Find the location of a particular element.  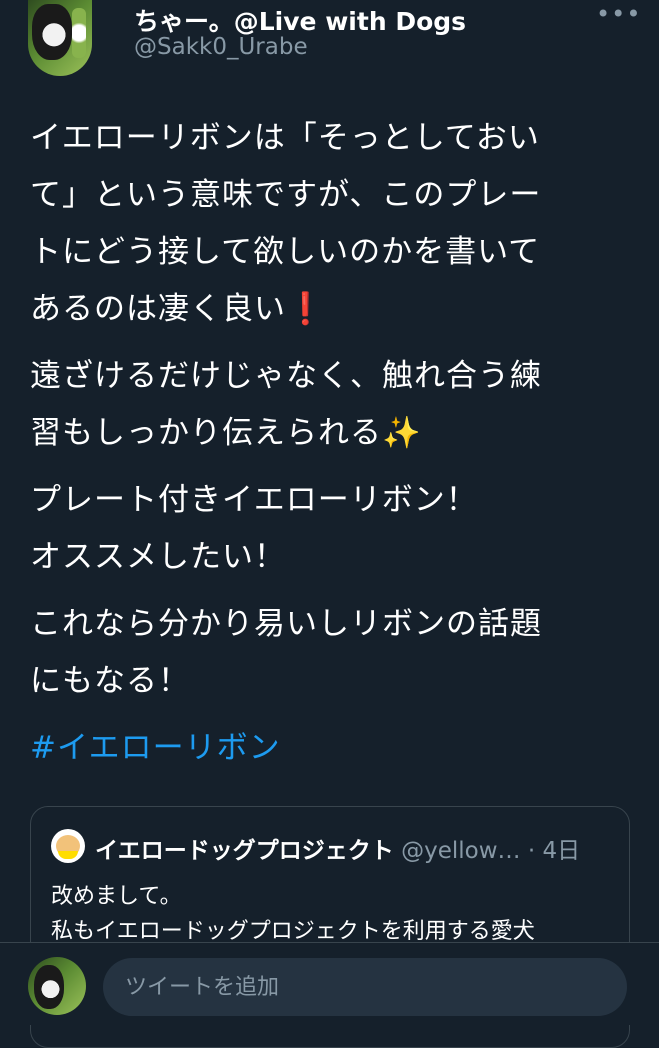

quoted-tweet-header: イエロードッグプロジェクト @yellow… · 4日 is located at coordinates (337, 848).